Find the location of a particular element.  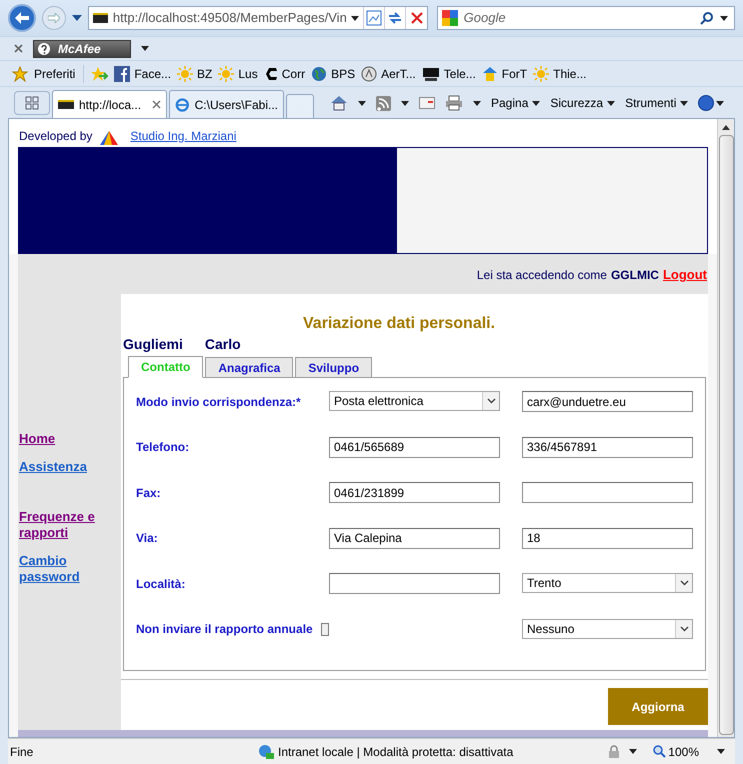

field-label: Telefono: is located at coordinates (163, 447).